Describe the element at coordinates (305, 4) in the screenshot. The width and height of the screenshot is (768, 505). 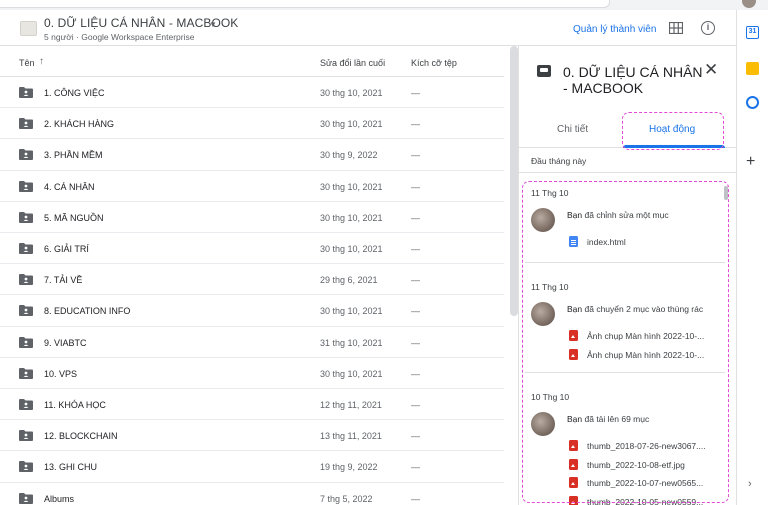
I see `tab-strip` at that location.